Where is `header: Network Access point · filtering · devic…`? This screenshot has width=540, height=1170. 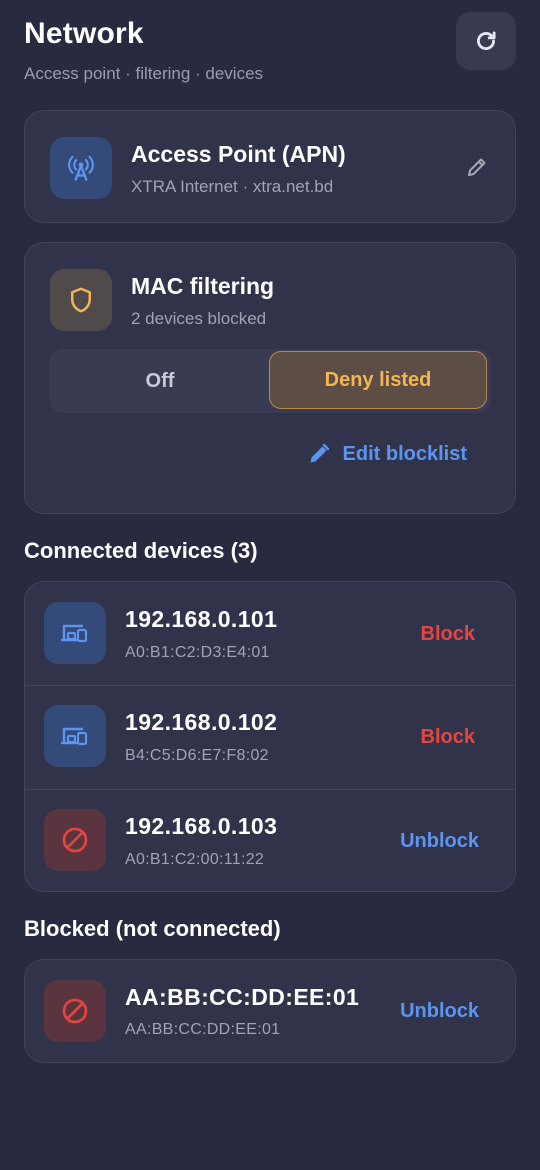
header: Network Access point · filtering · devic… is located at coordinates (270, 47).